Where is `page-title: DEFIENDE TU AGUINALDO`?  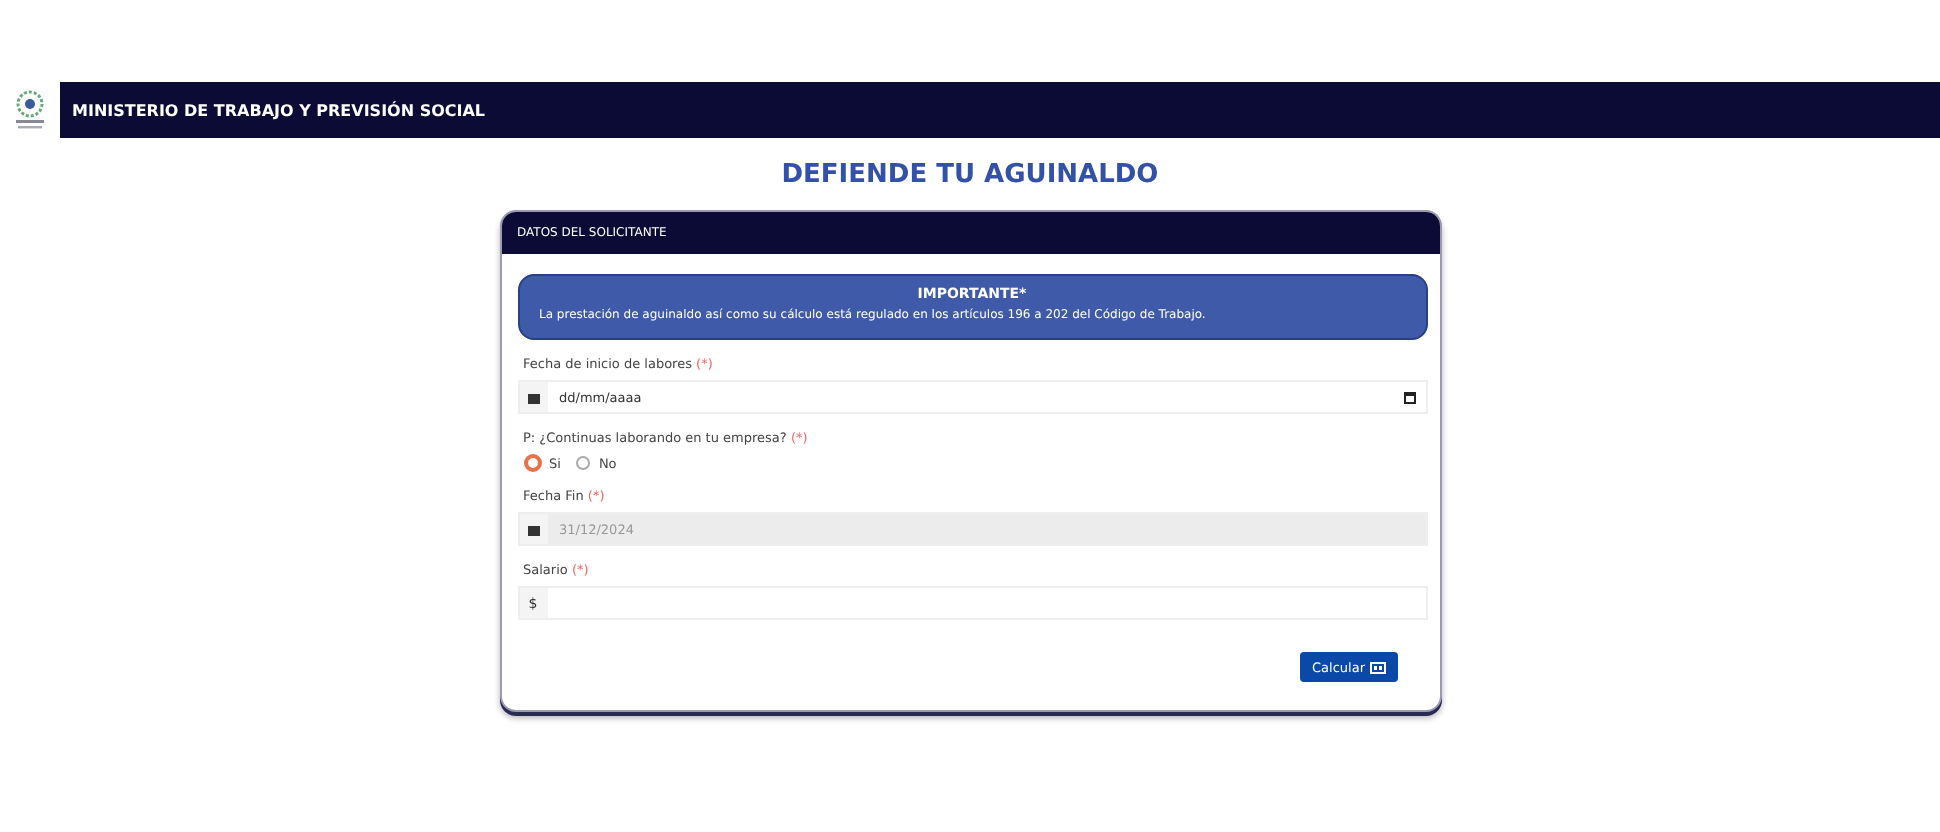
page-title: DEFIENDE TU AGUINALDO is located at coordinates (970, 175).